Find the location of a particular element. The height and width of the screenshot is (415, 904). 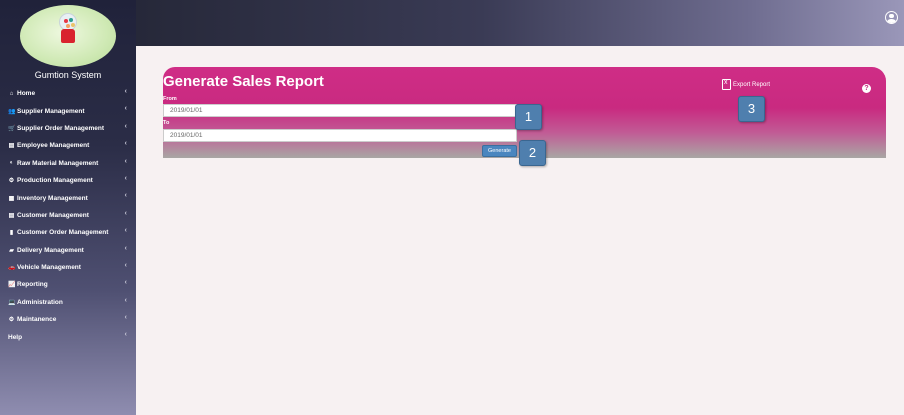

inventory-icon: ▦ is located at coordinates (11, 198).